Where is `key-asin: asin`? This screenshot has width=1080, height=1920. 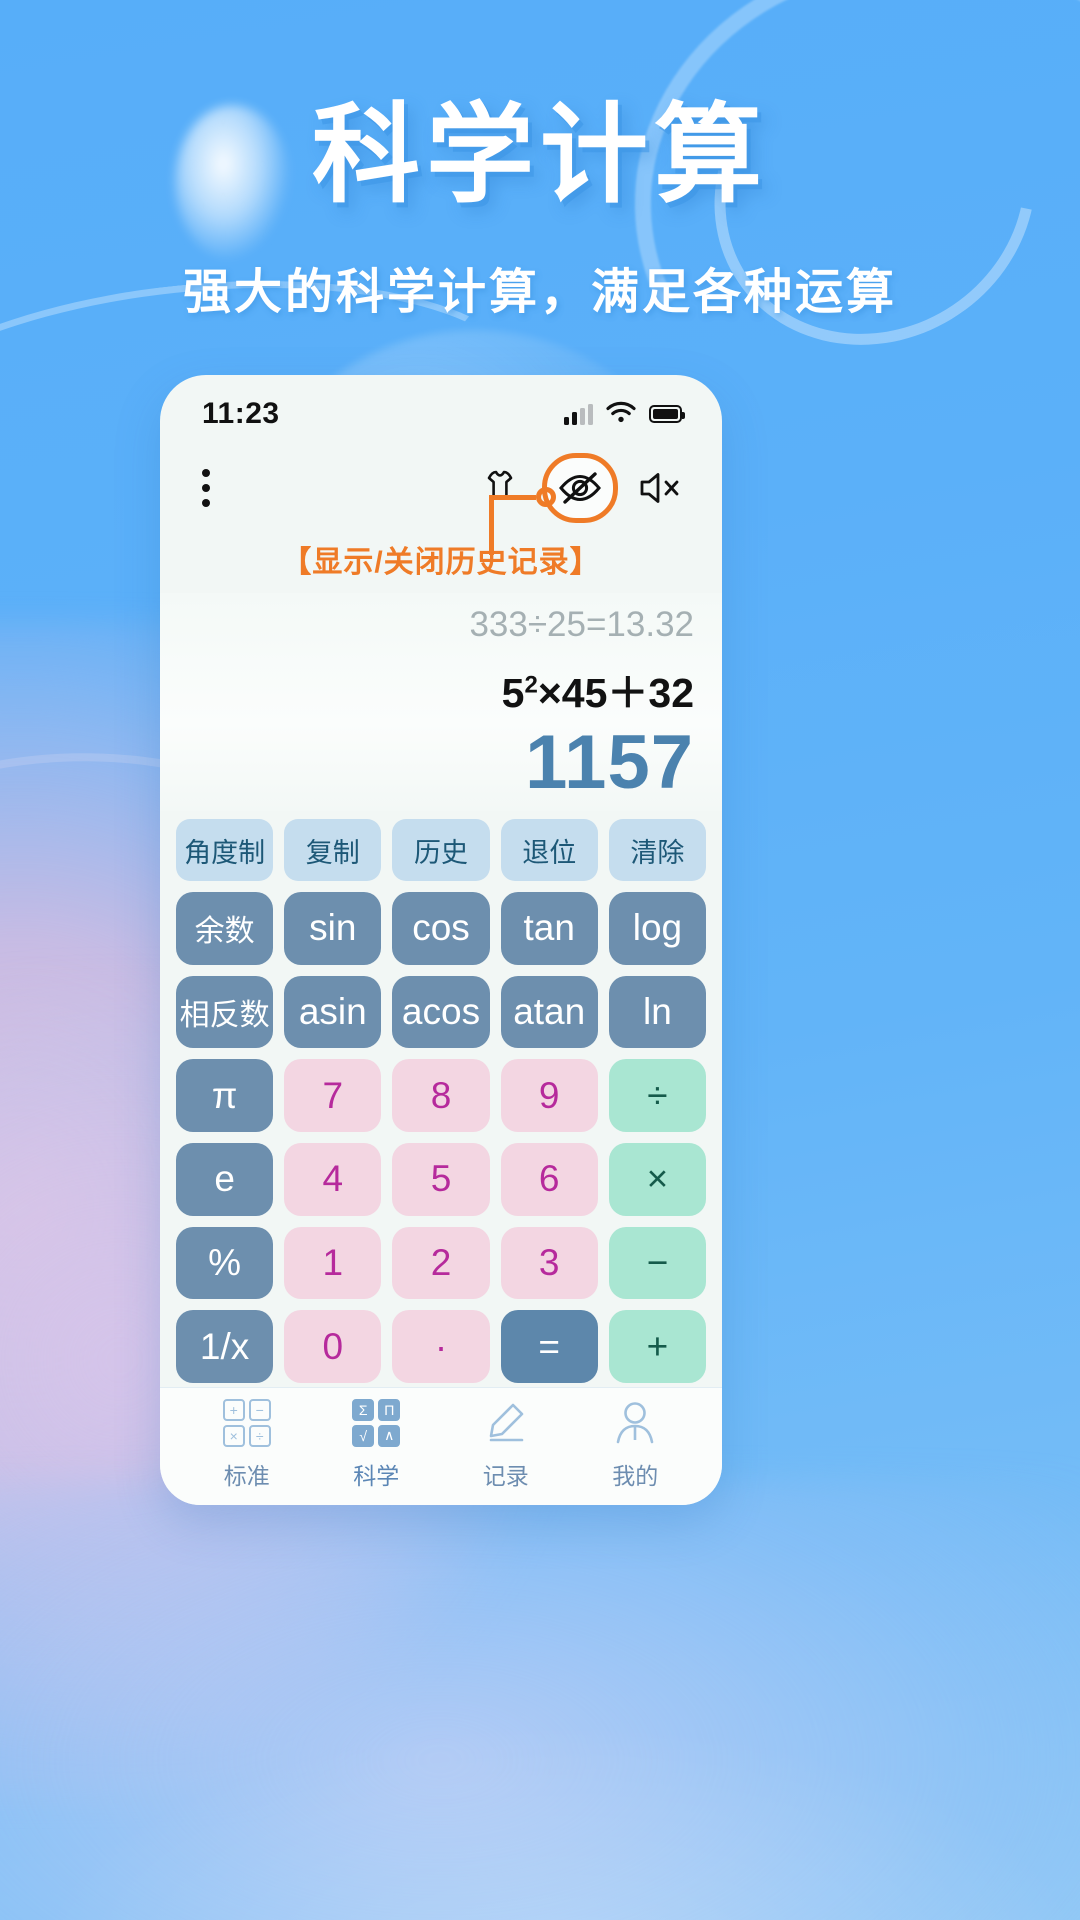 key-asin: asin is located at coordinates (333, 1012).